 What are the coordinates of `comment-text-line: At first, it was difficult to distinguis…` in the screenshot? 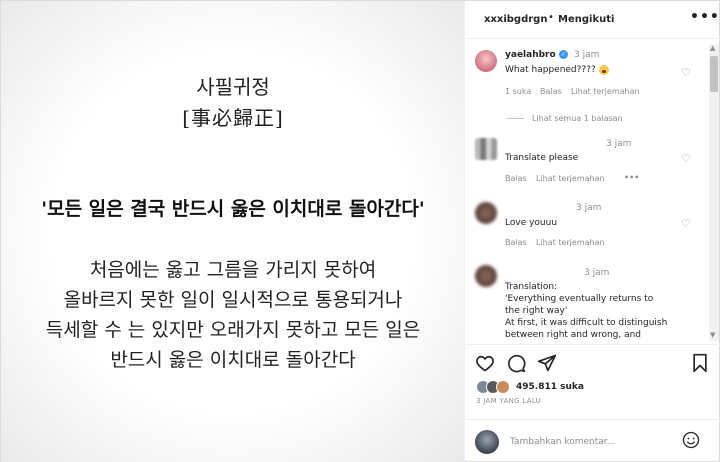 It's located at (586, 323).